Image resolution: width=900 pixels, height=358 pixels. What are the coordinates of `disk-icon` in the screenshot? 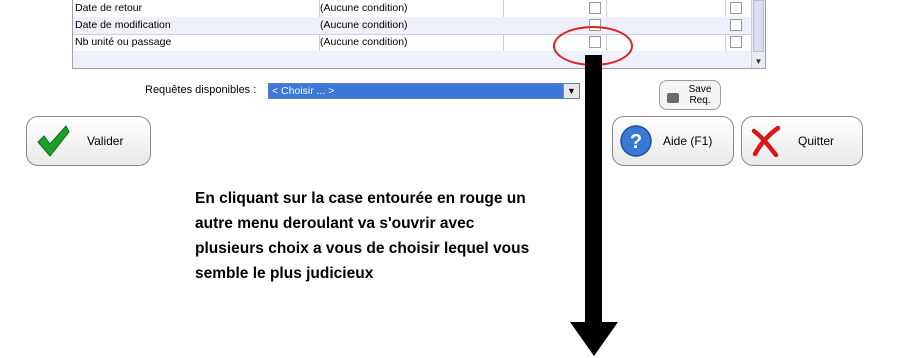 It's located at (673, 98).